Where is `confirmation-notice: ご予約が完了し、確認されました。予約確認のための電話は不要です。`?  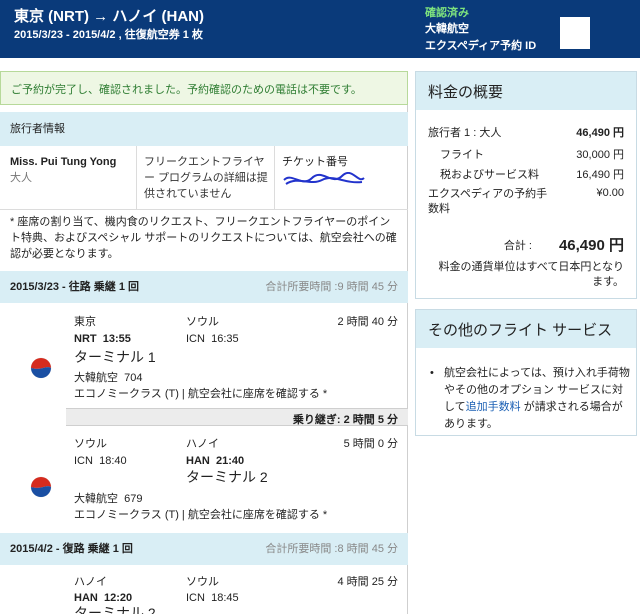 confirmation-notice: ご予約が完了し、確認されました。予約確認のための電話は不要です。 is located at coordinates (204, 88).